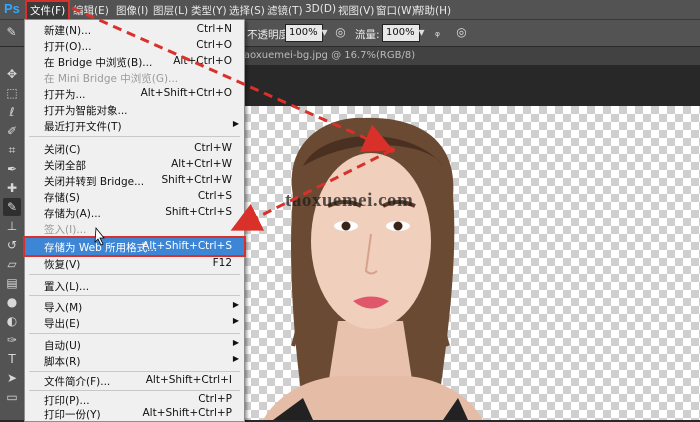 Image resolution: width=700 pixels, height=422 pixels. I want to click on menu-item-import: 导入(M) ▶, so click(134, 306).